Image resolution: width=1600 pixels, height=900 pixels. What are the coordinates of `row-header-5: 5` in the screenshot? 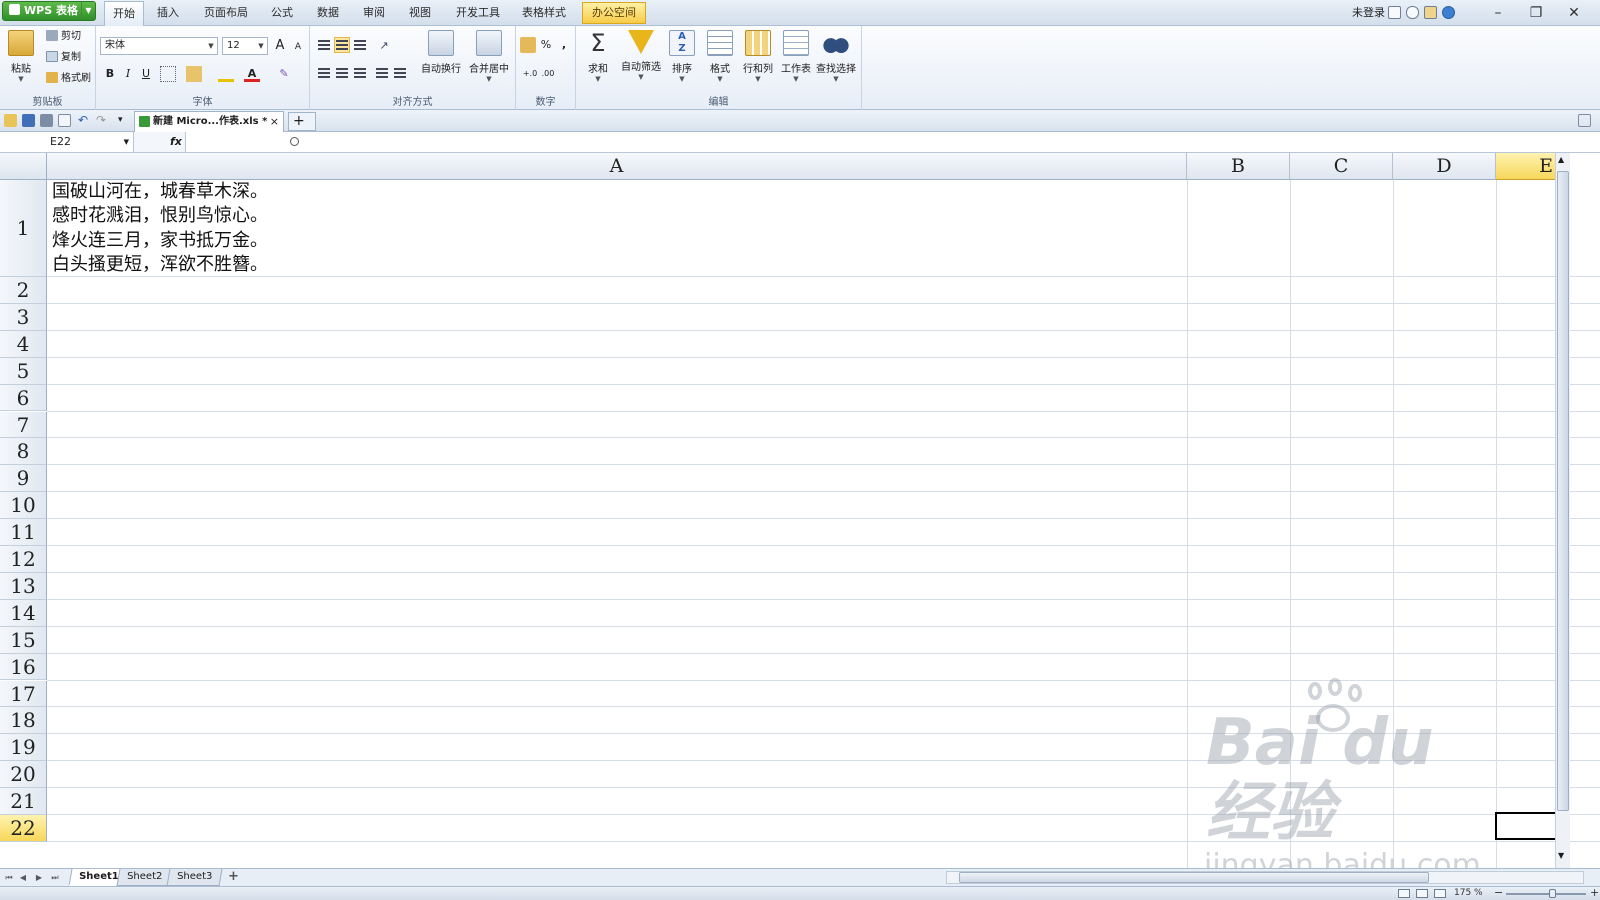 It's located at (23, 371).